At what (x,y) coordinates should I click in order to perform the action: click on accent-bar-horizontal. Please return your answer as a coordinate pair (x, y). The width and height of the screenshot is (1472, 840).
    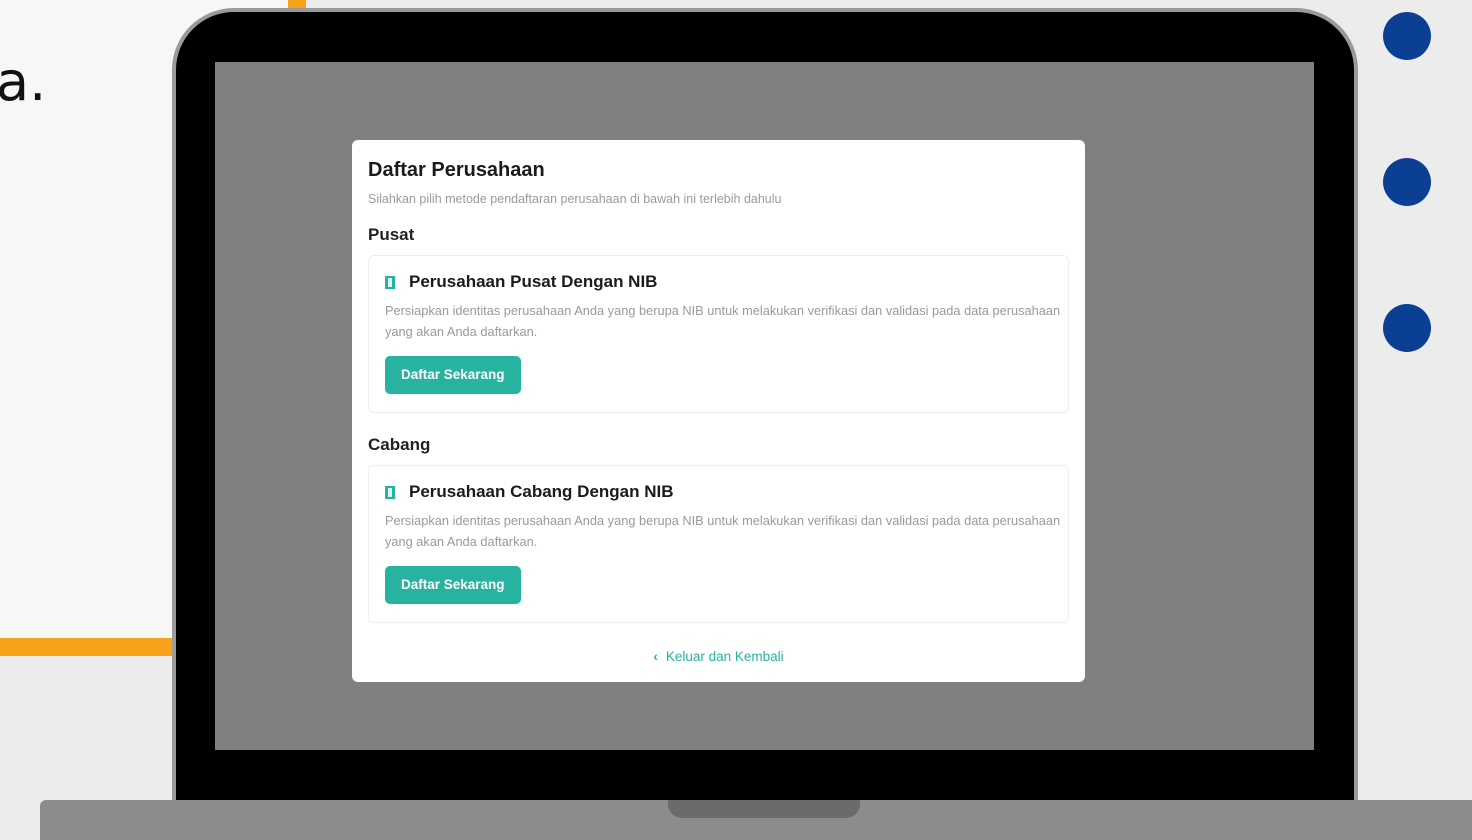
    Looking at the image, I should click on (95, 647).